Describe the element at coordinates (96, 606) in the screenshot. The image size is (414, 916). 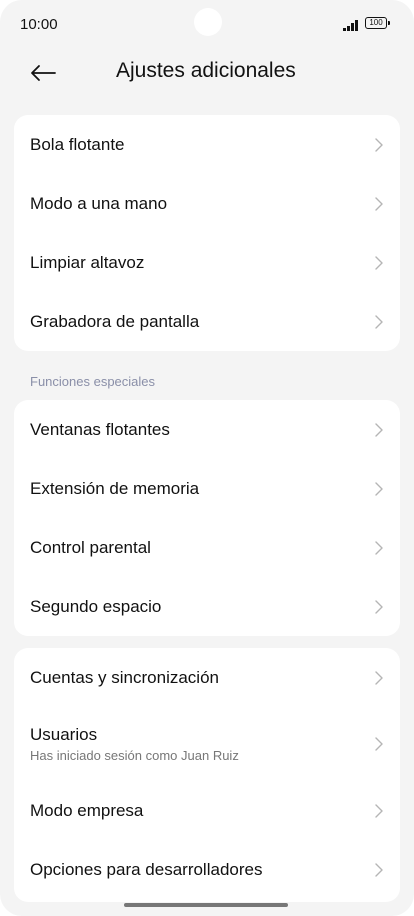
I see `list-item-label: Segundo espacio` at that location.